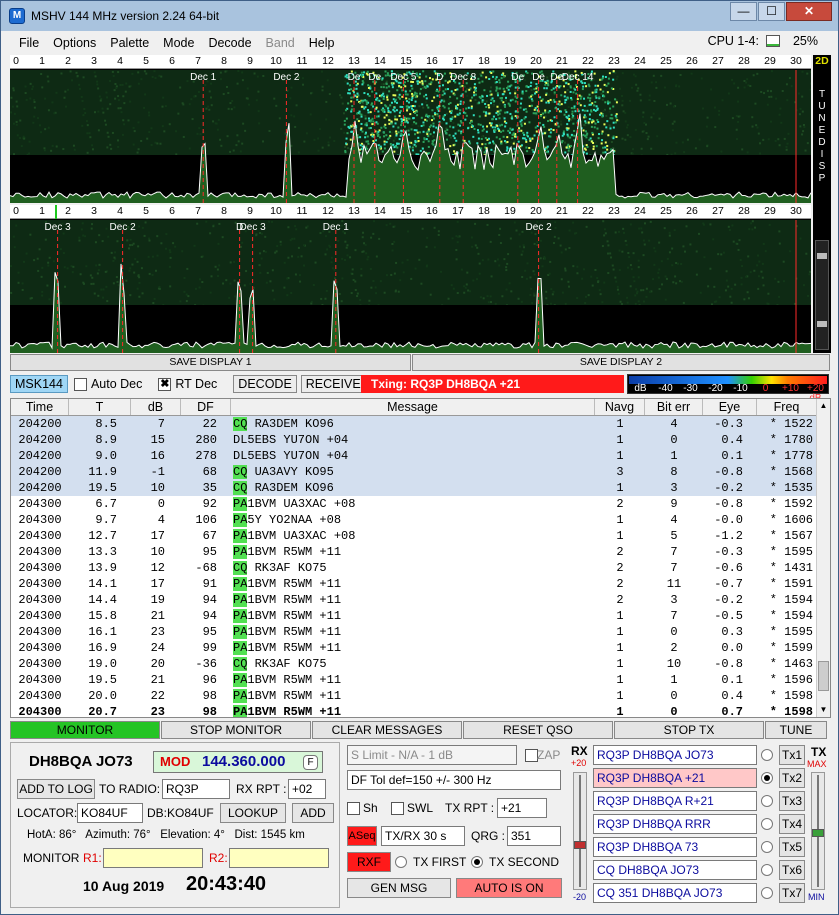 The image size is (839, 915). What do you see at coordinates (792, 893) in the screenshot?
I see `tx7-button: Tx7` at bounding box center [792, 893].